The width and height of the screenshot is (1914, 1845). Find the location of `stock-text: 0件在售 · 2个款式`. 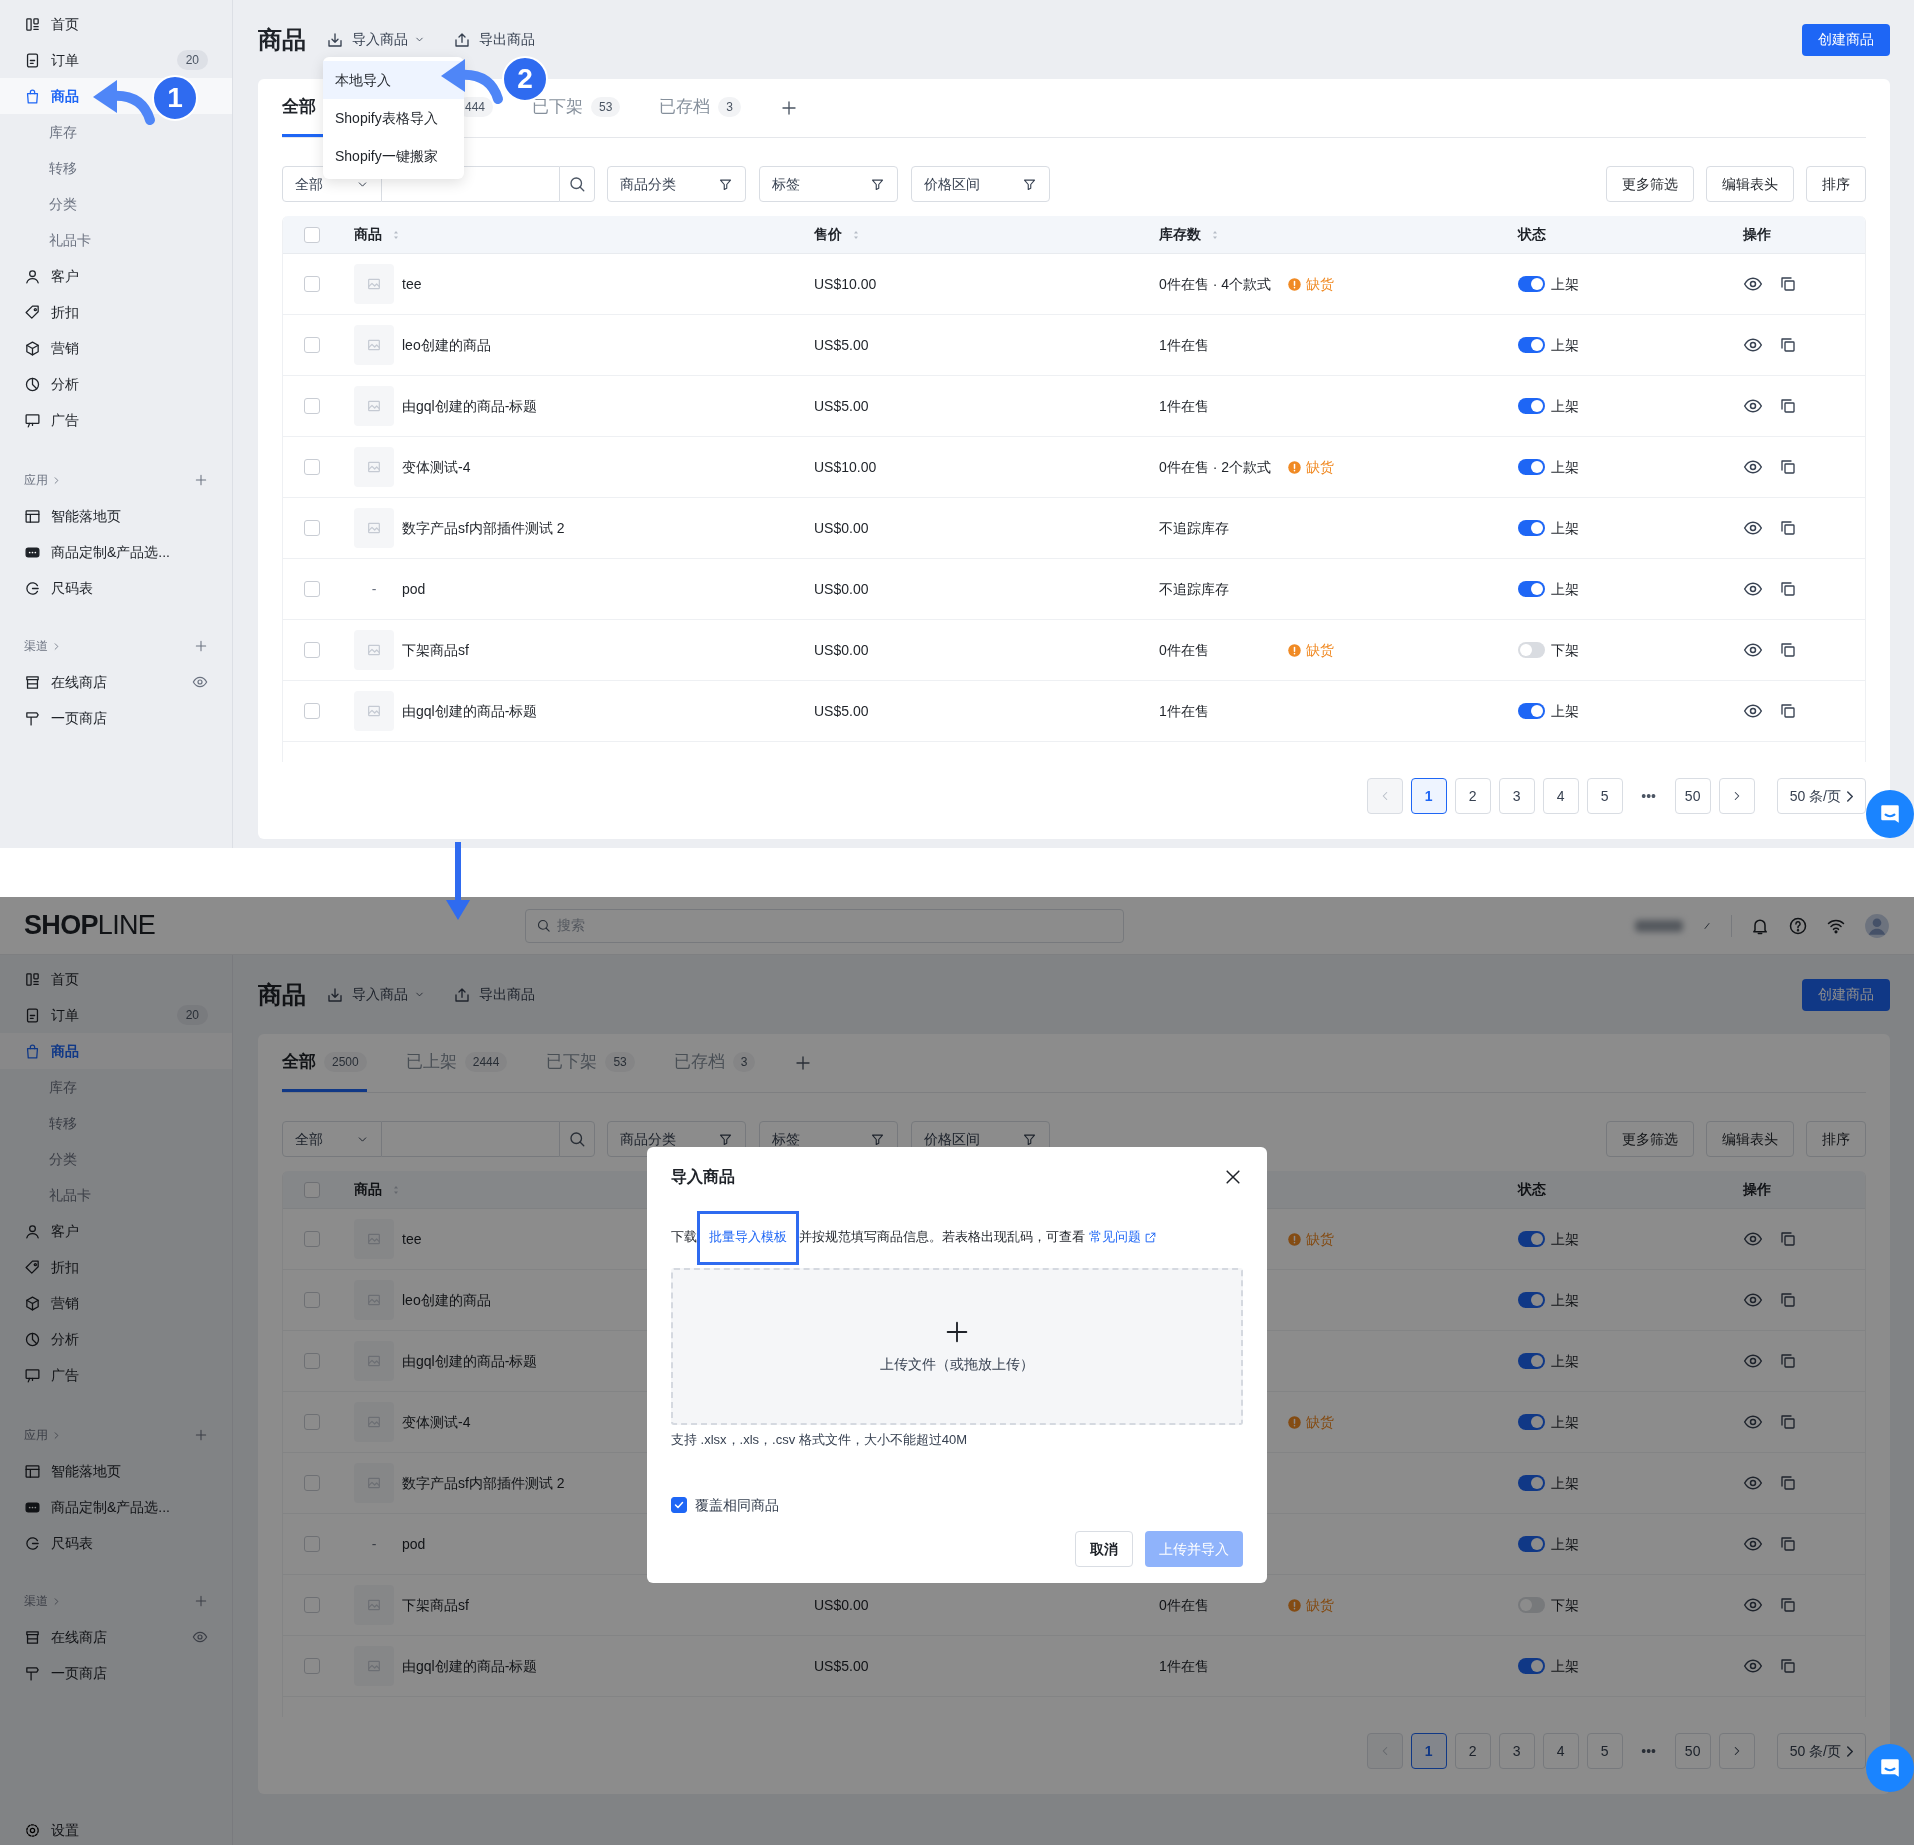

stock-text: 0件在售 · 2个款式 is located at coordinates (1215, 467).